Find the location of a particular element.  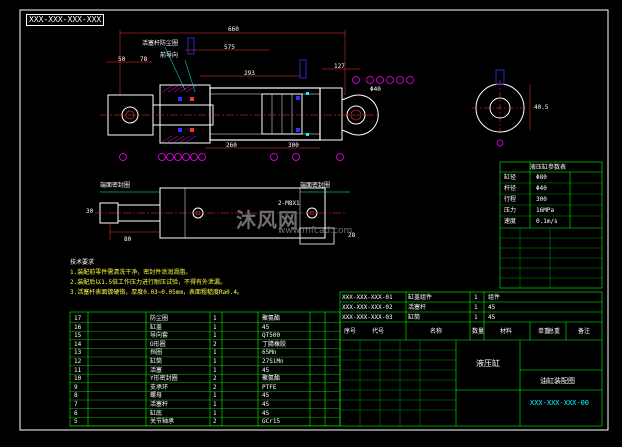

parts-row-name: 活塞杆 is located at coordinates (159, 404).